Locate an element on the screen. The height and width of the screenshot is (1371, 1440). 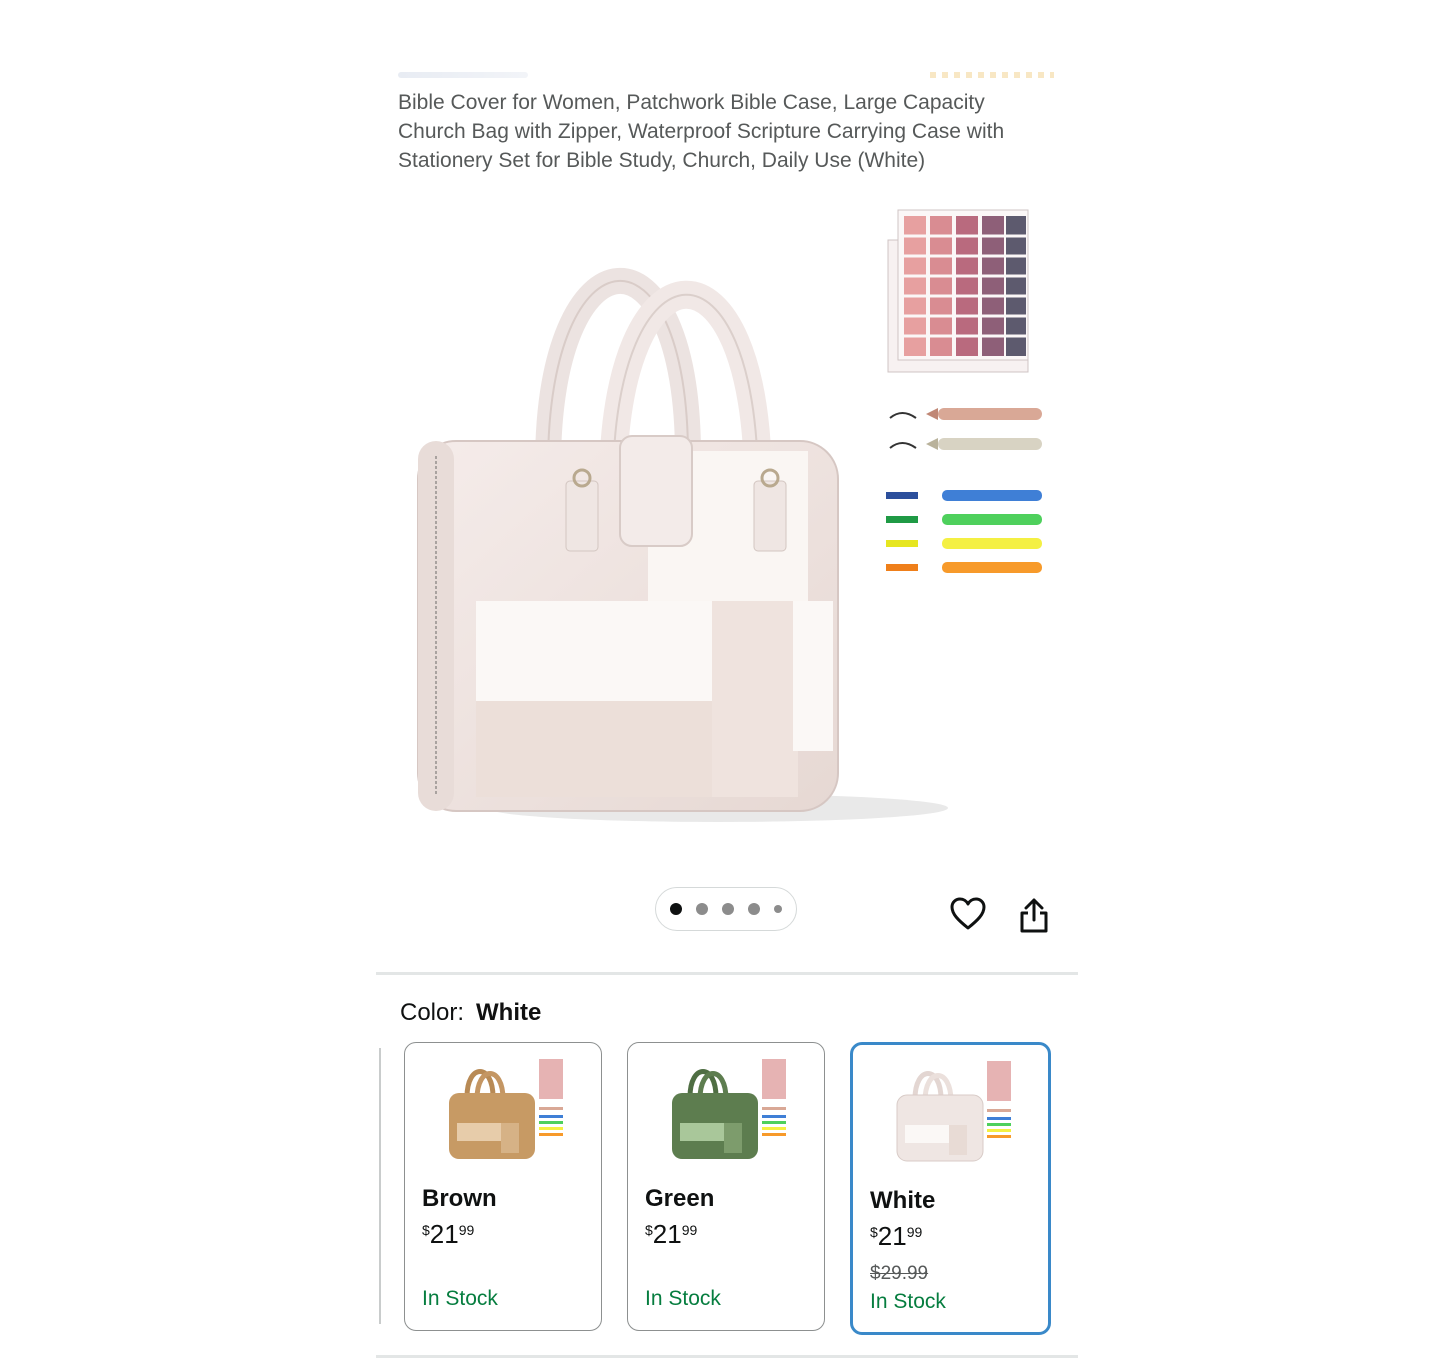
variant-name: Brown is located at coordinates (459, 1198).